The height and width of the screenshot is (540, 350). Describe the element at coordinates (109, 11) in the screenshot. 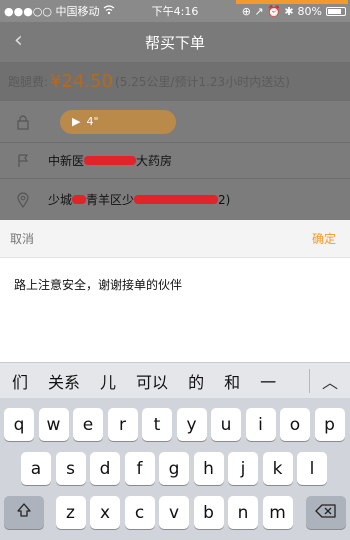

I see `wifi-icon` at that location.